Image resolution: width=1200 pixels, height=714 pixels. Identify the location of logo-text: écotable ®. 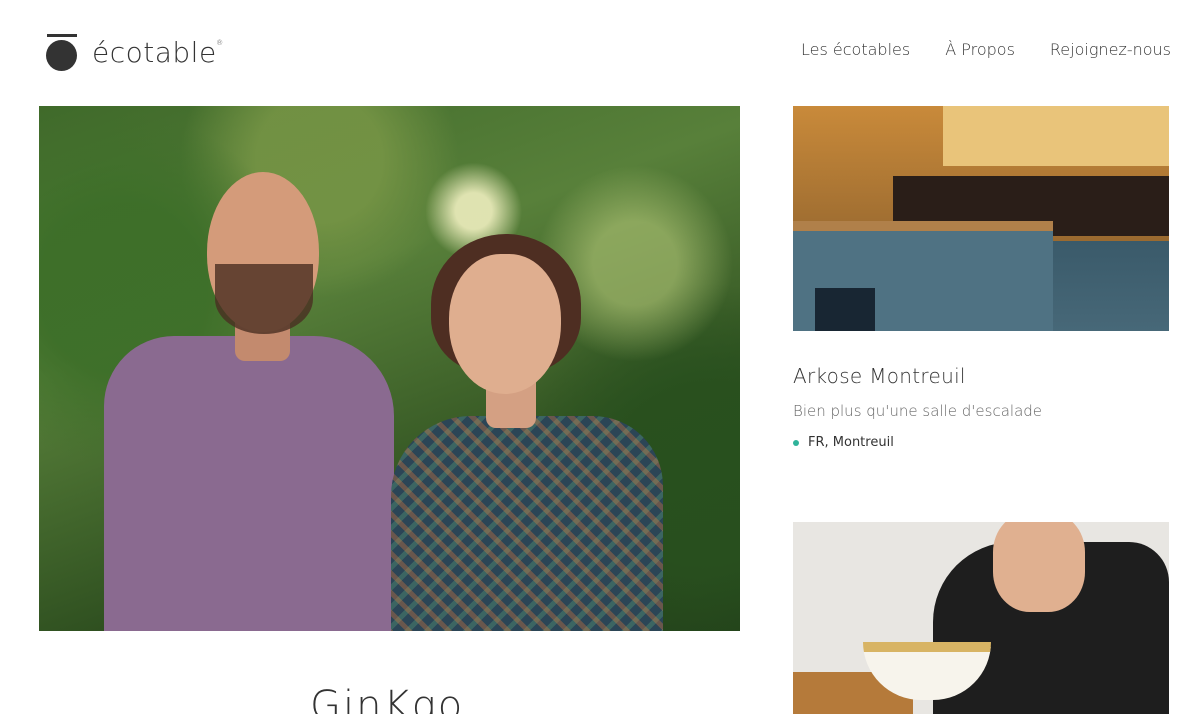
(158, 52).